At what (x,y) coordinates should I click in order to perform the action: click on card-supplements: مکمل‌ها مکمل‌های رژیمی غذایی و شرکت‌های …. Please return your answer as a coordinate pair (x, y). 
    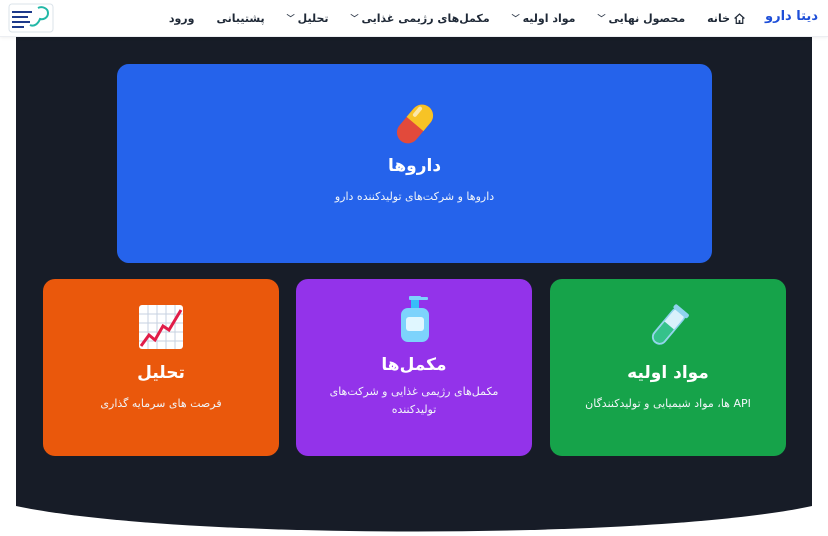
    Looking at the image, I should click on (414, 367).